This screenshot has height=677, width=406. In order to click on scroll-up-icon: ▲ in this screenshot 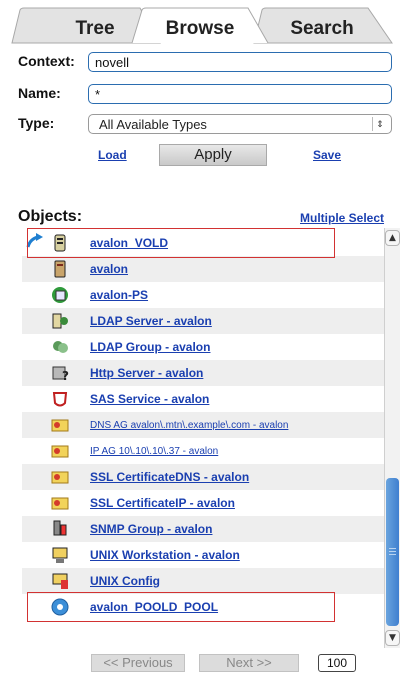, I will do `click(392, 238)`.